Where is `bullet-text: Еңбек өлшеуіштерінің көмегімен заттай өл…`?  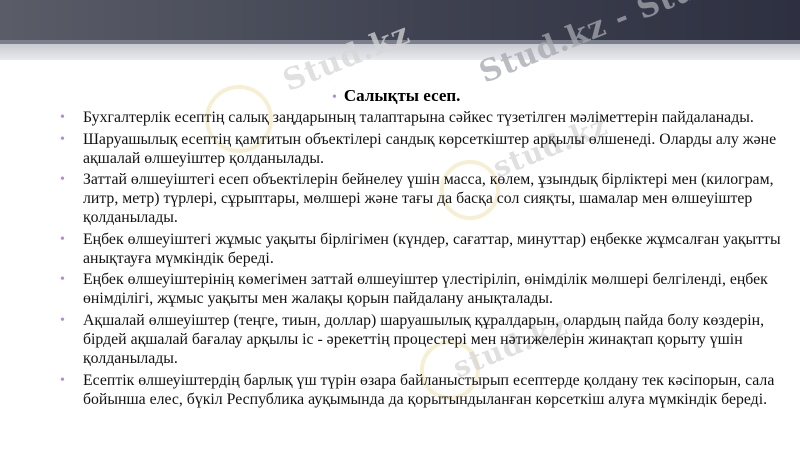 bullet-text: Еңбек өлшеуіштерінің көмегімен заттай өл… is located at coordinates (425, 289).